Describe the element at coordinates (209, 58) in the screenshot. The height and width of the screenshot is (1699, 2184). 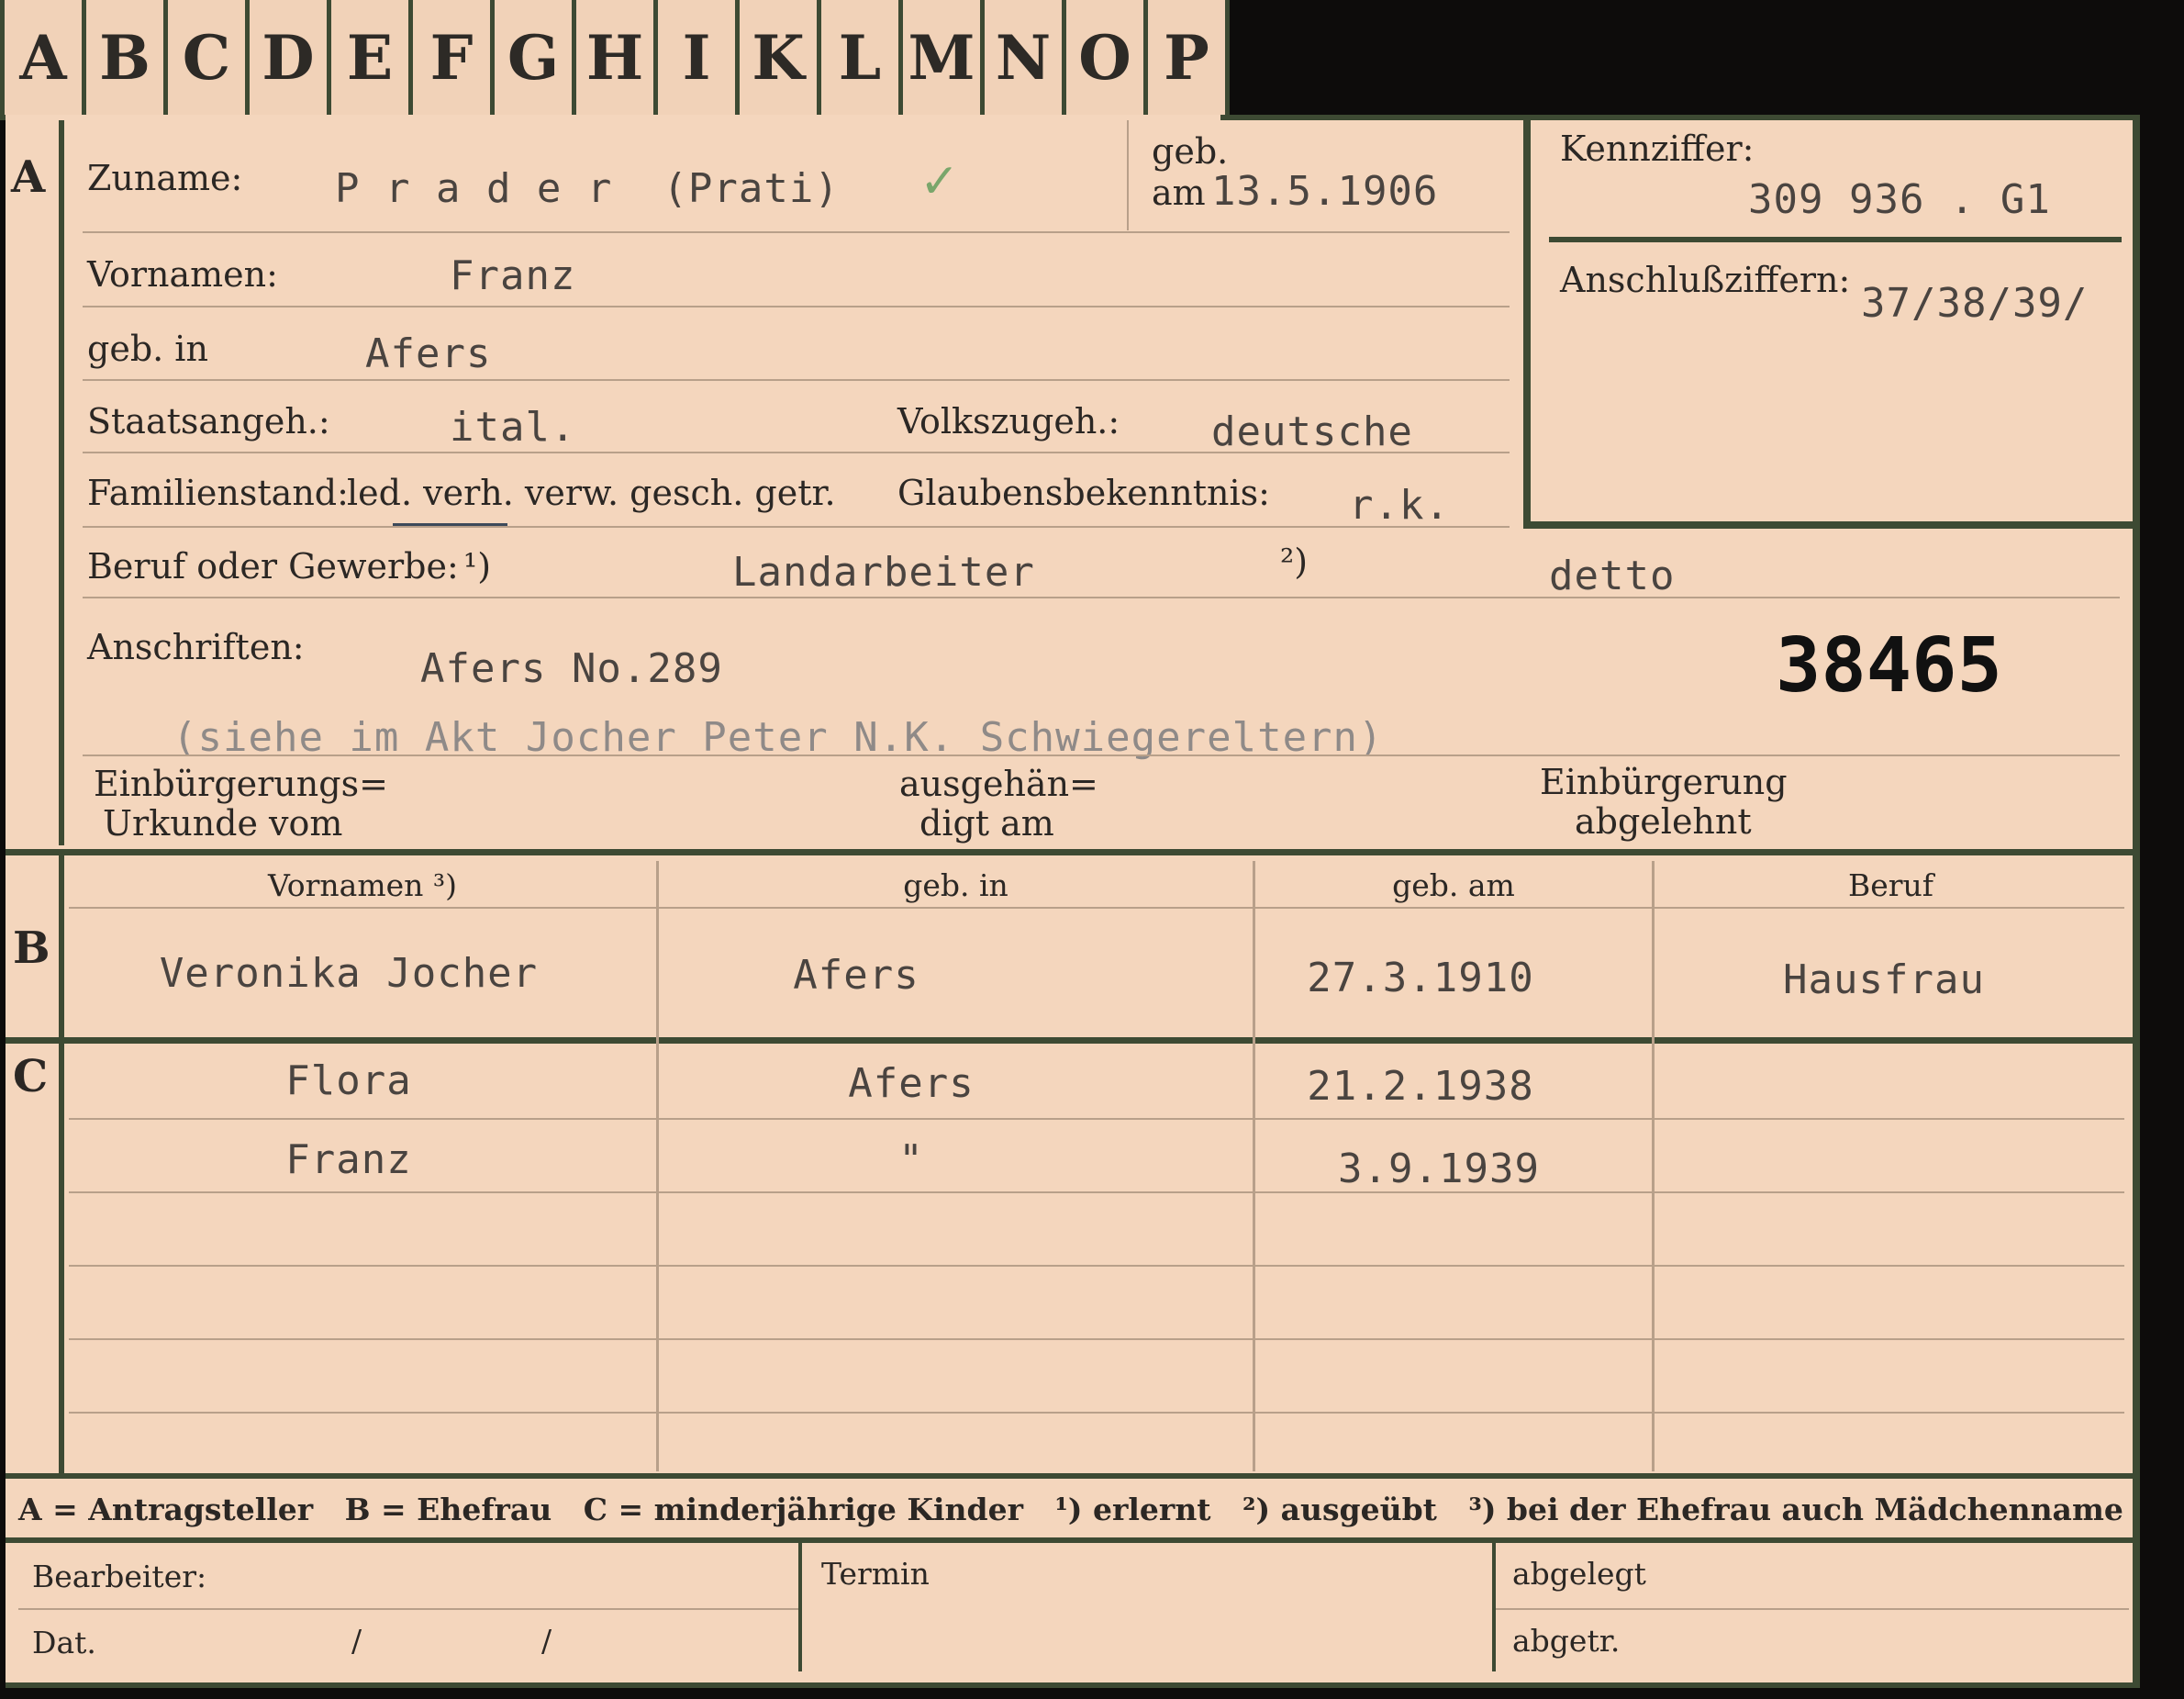
I see `tab-letter: C` at that location.